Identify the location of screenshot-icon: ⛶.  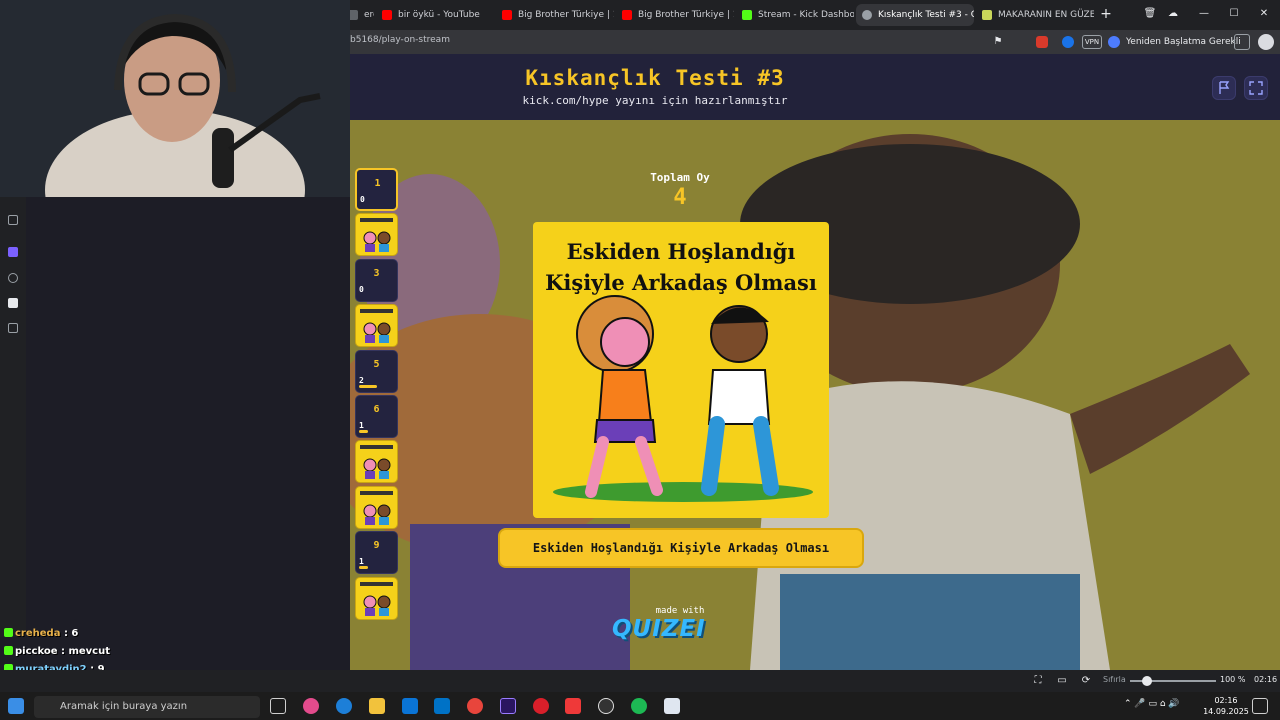
(1038, 681).